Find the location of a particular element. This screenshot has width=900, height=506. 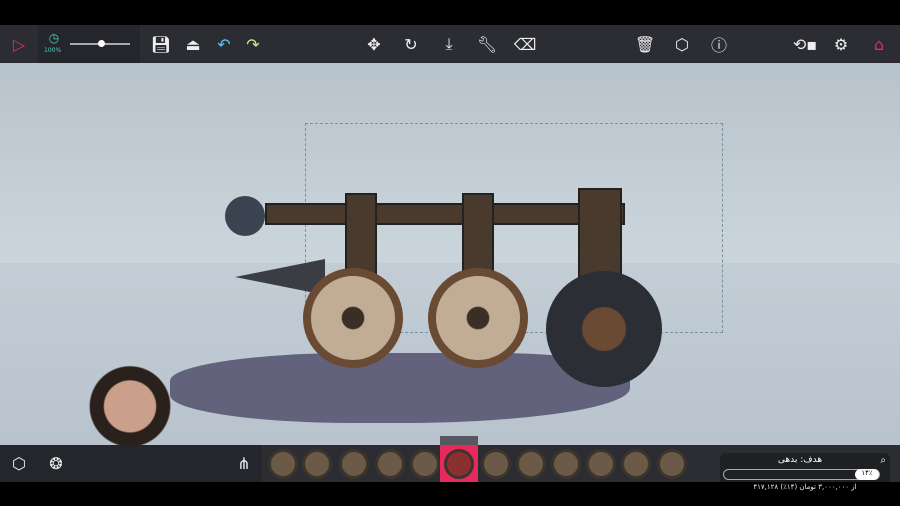

goal-progress-label: ۱۴٪ is located at coordinates (867, 474).